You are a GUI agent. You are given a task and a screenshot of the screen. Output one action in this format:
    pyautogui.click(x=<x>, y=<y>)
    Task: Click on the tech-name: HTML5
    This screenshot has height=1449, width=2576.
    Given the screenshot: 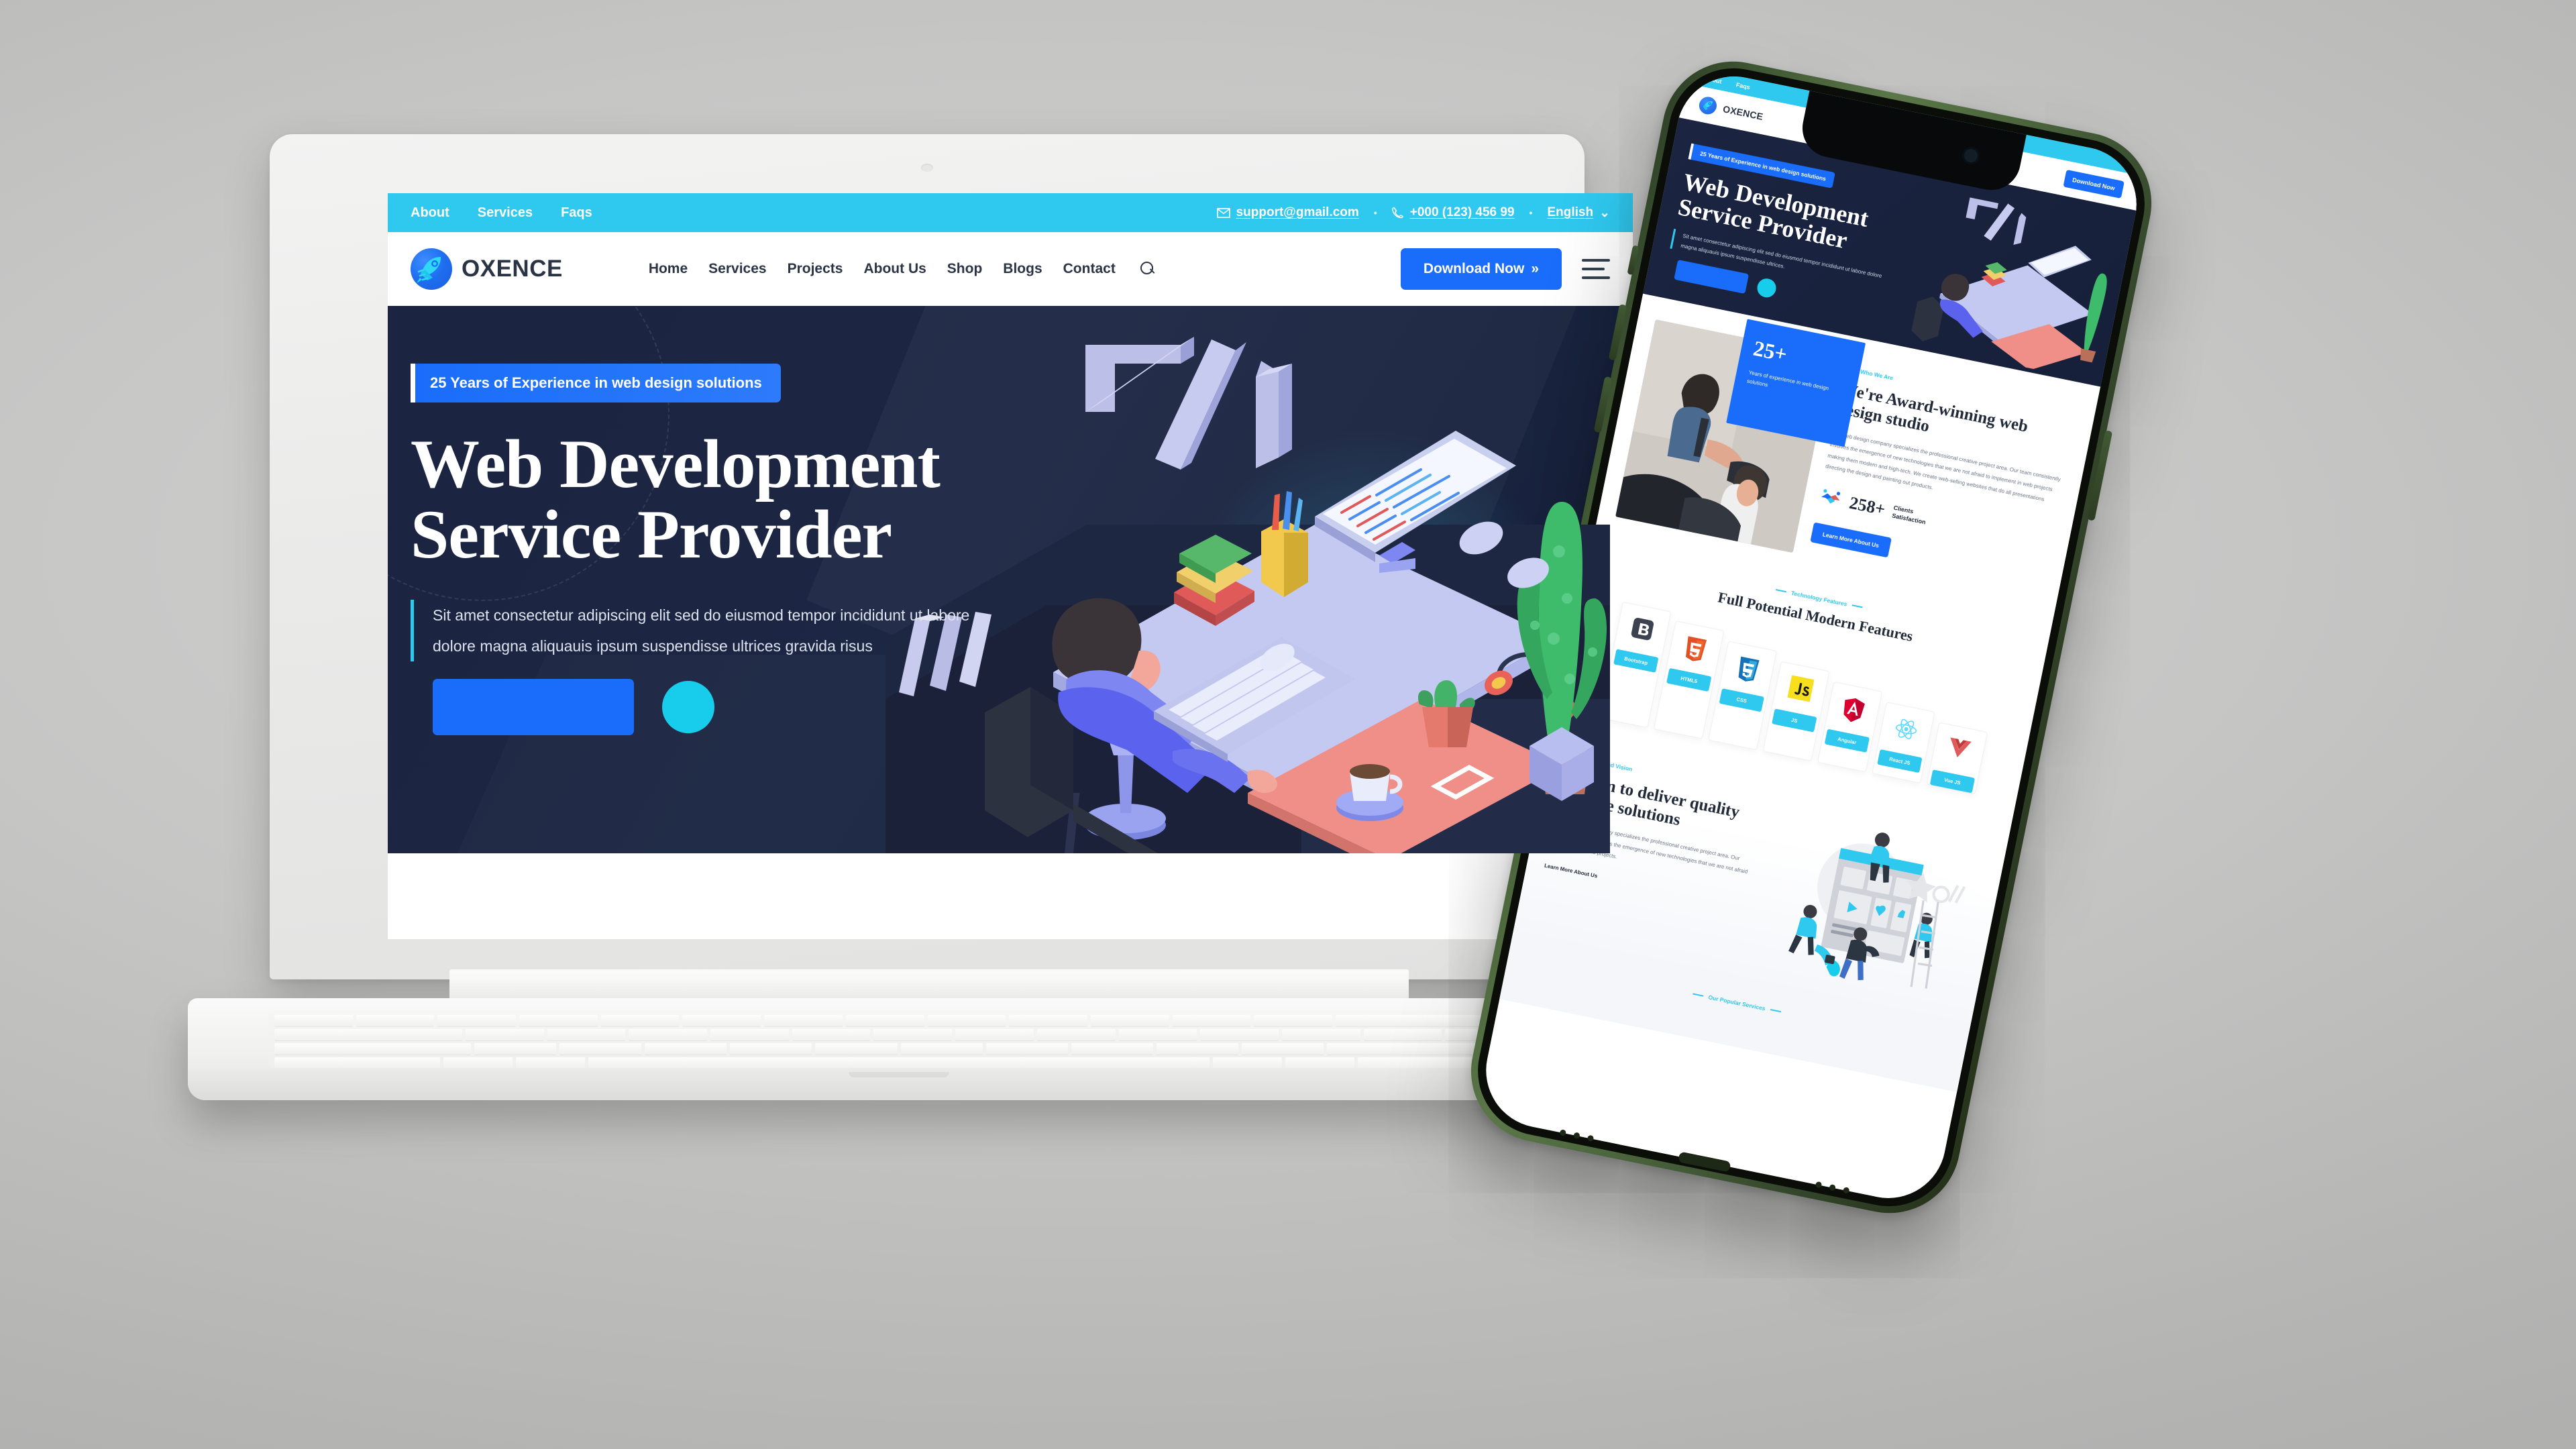 What is the action you would take?
    pyautogui.click(x=1689, y=679)
    